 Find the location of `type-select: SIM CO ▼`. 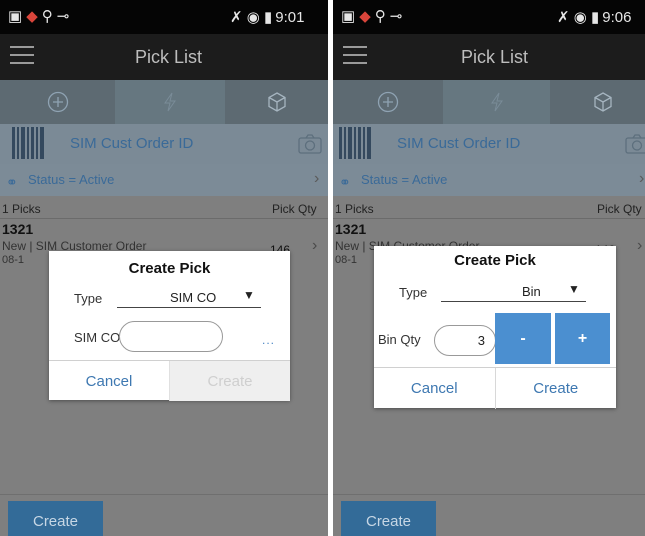

type-select: SIM CO ▼ is located at coordinates (189, 298).